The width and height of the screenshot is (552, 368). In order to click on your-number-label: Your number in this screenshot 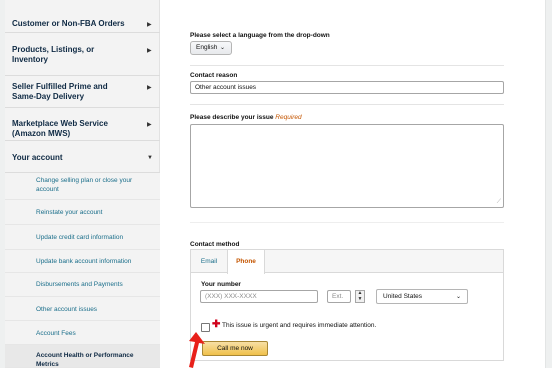, I will do `click(221, 284)`.